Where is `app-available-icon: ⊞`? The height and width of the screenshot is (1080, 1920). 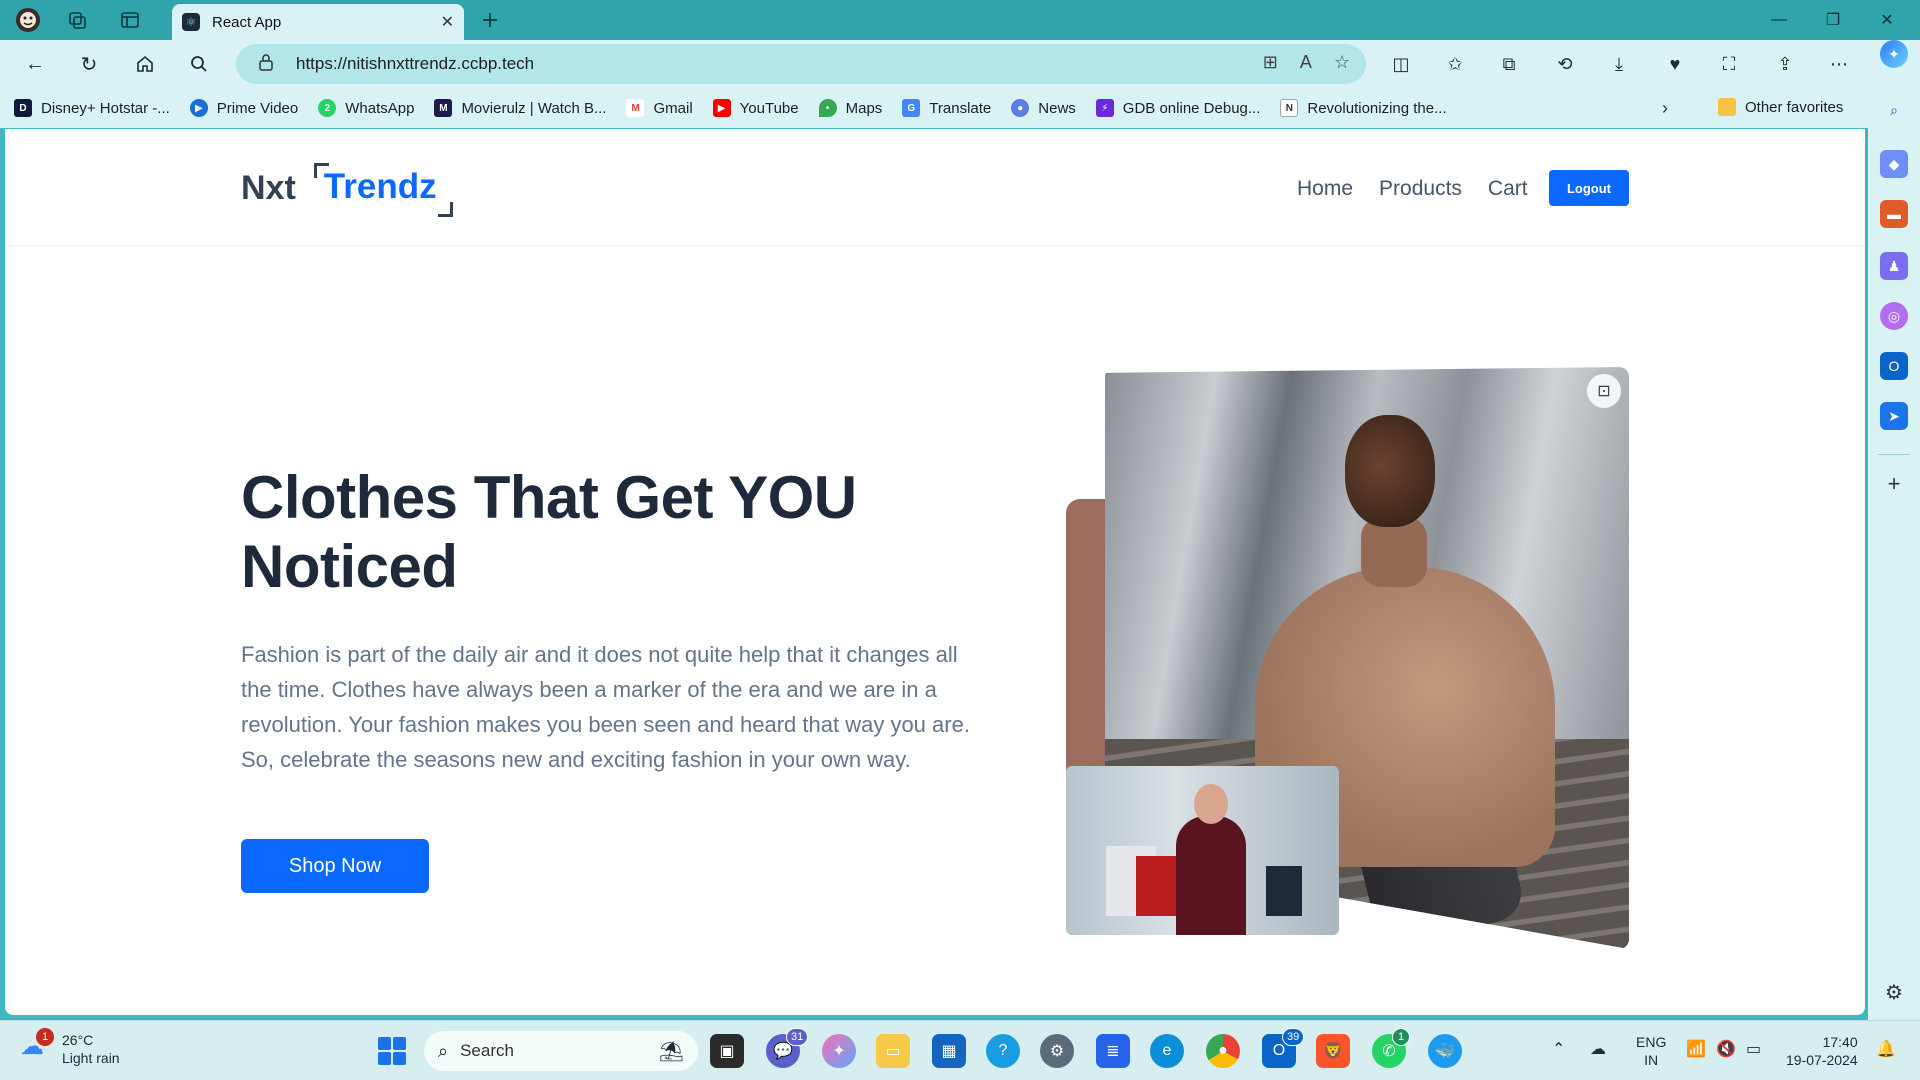 app-available-icon: ⊞ is located at coordinates (1270, 62).